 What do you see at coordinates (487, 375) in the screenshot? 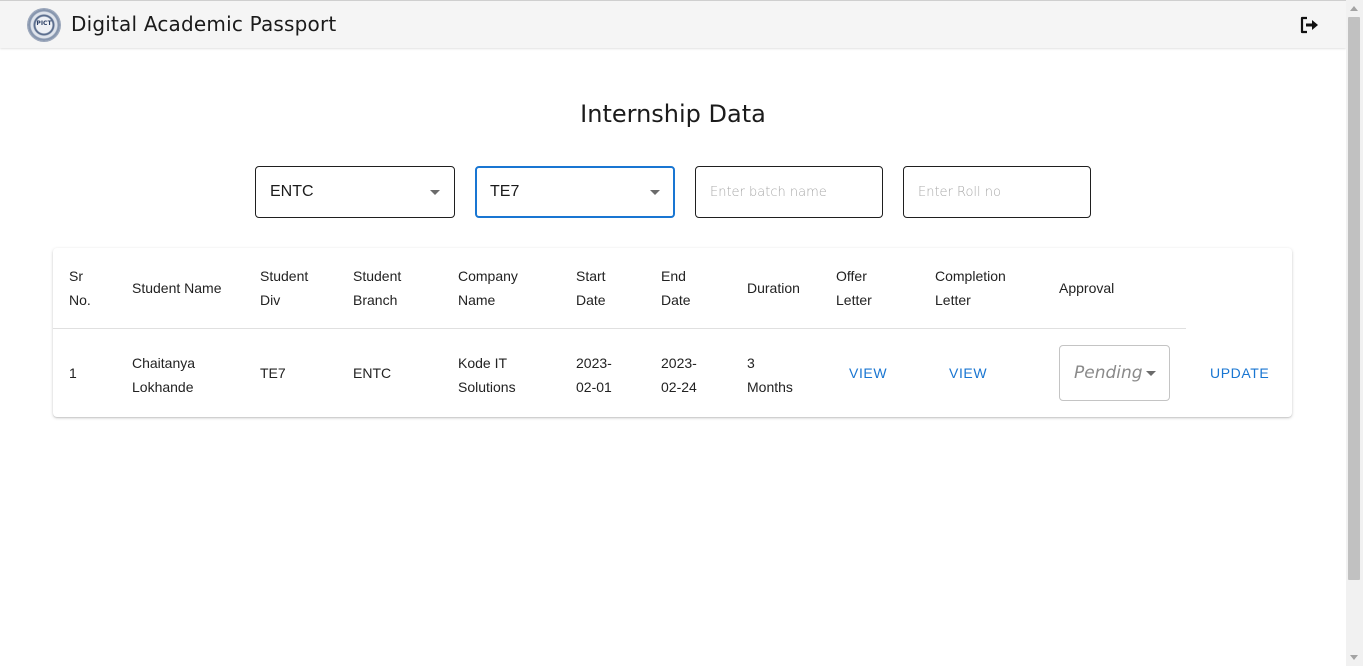
I see `cell-company-name: Kode IT Solutions` at bounding box center [487, 375].